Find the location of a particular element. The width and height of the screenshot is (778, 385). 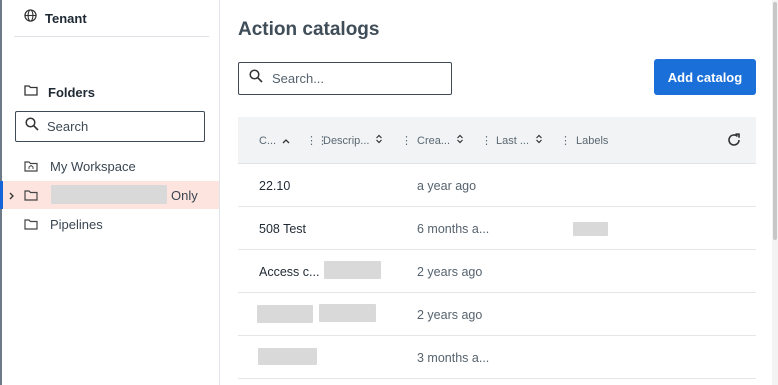

sidebar-item-label: Only is located at coordinates (184, 195).